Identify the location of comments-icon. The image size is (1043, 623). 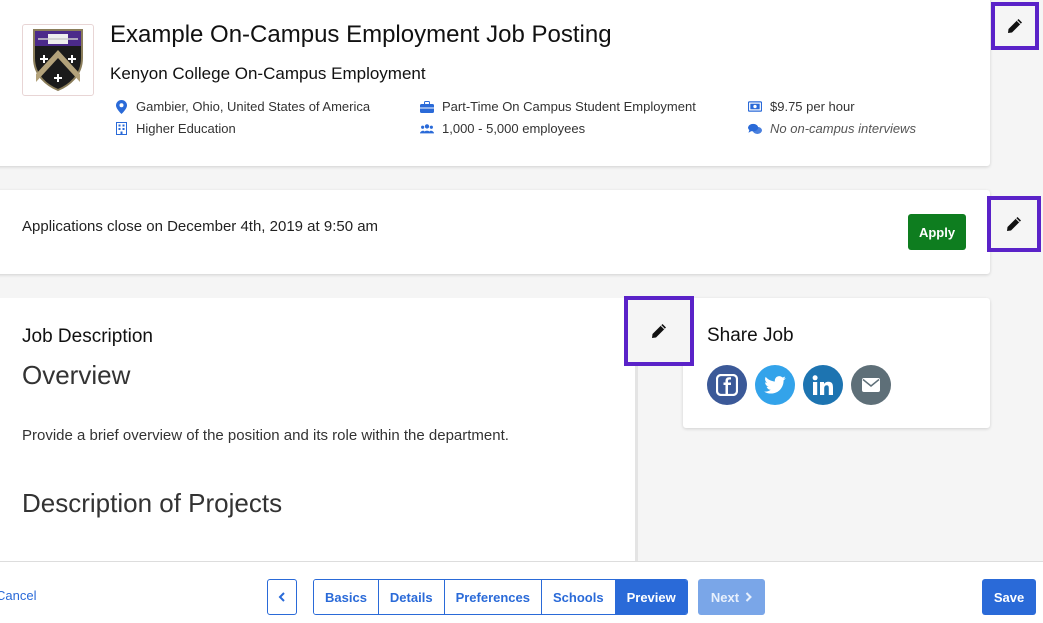
(755, 129).